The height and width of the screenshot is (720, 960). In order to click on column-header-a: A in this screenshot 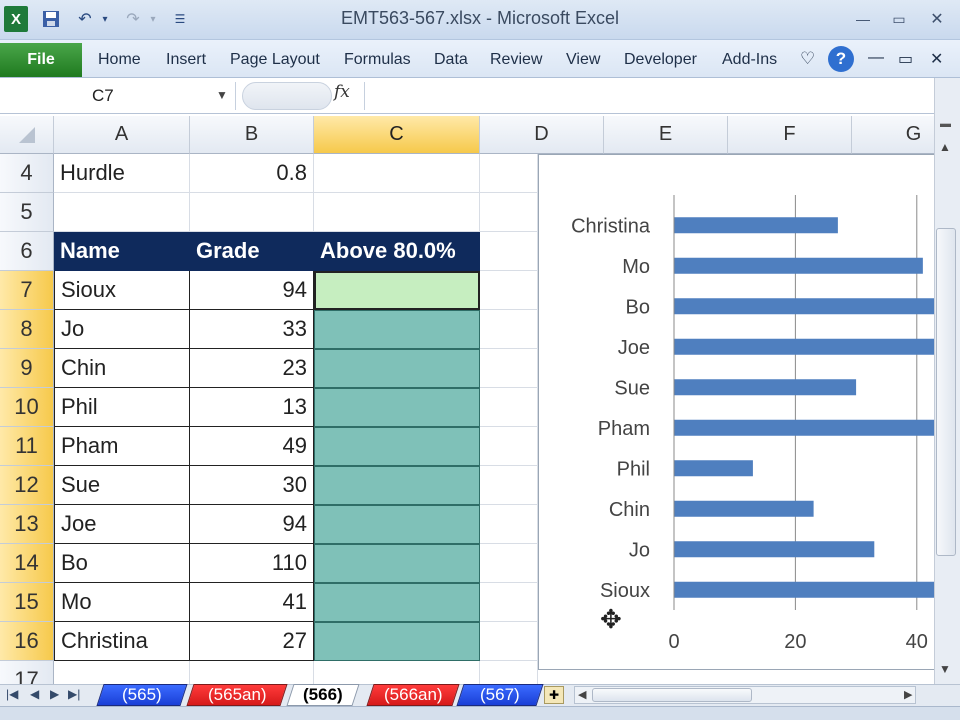, I will do `click(122, 135)`.